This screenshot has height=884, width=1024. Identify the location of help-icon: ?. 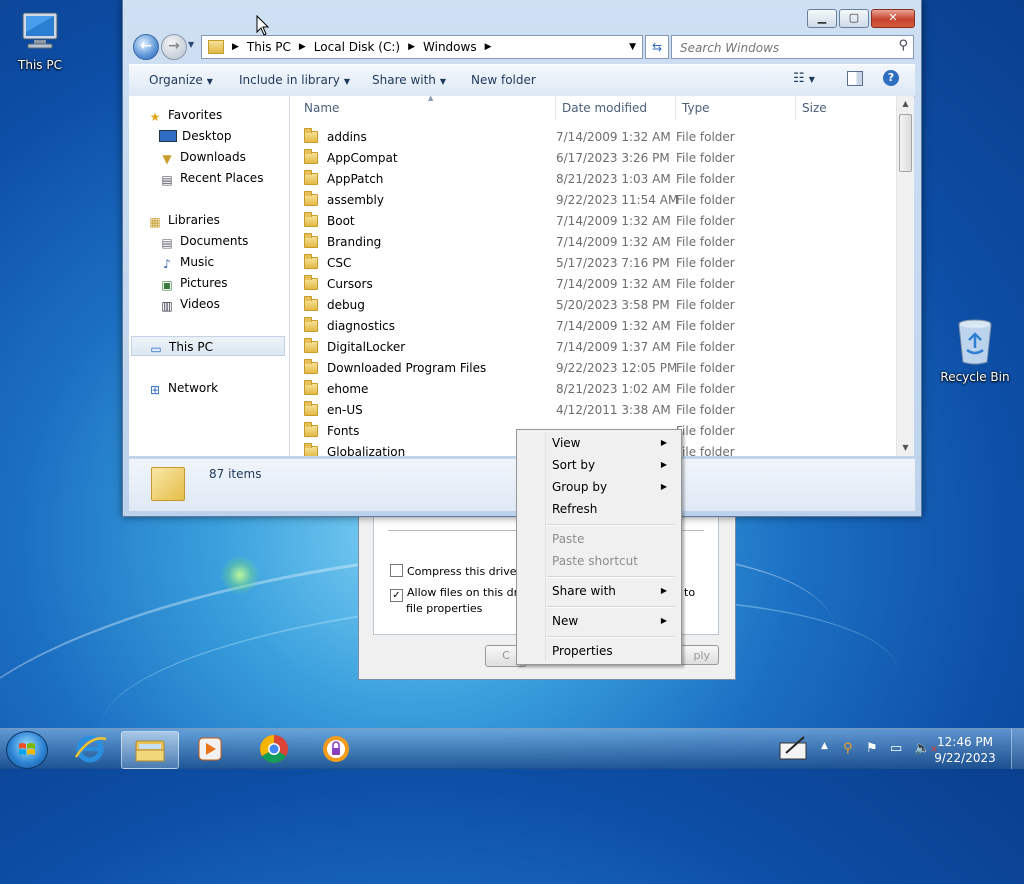
(891, 78).